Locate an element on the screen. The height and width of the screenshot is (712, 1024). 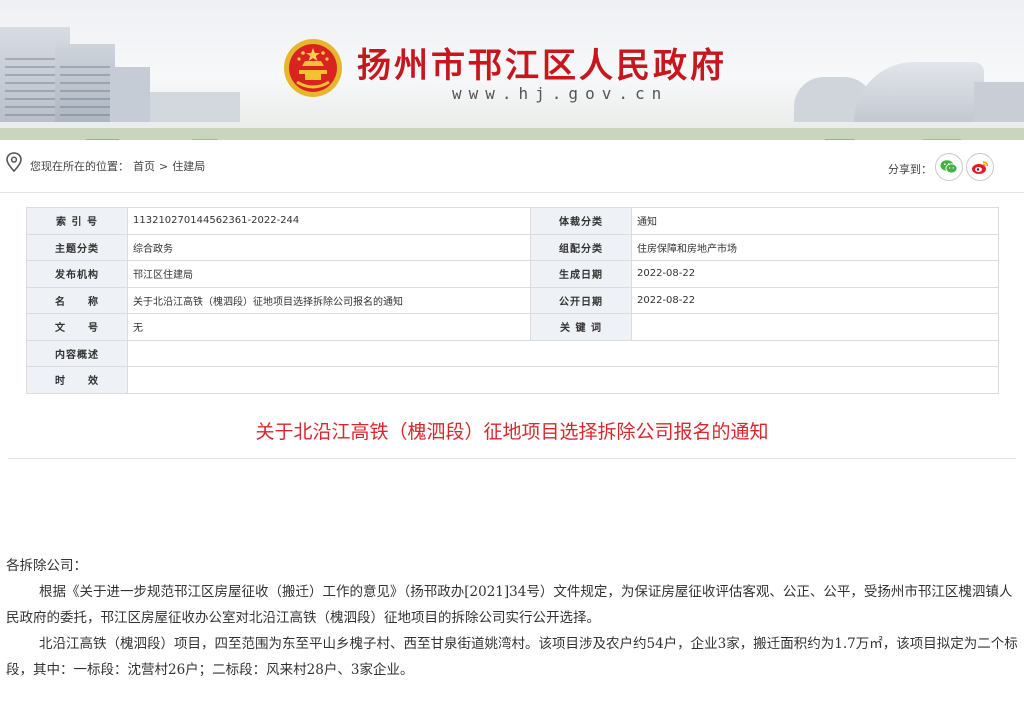
breadcrumb: 您现在所在的位置： 首页 > 住建局 is located at coordinates (119, 166).